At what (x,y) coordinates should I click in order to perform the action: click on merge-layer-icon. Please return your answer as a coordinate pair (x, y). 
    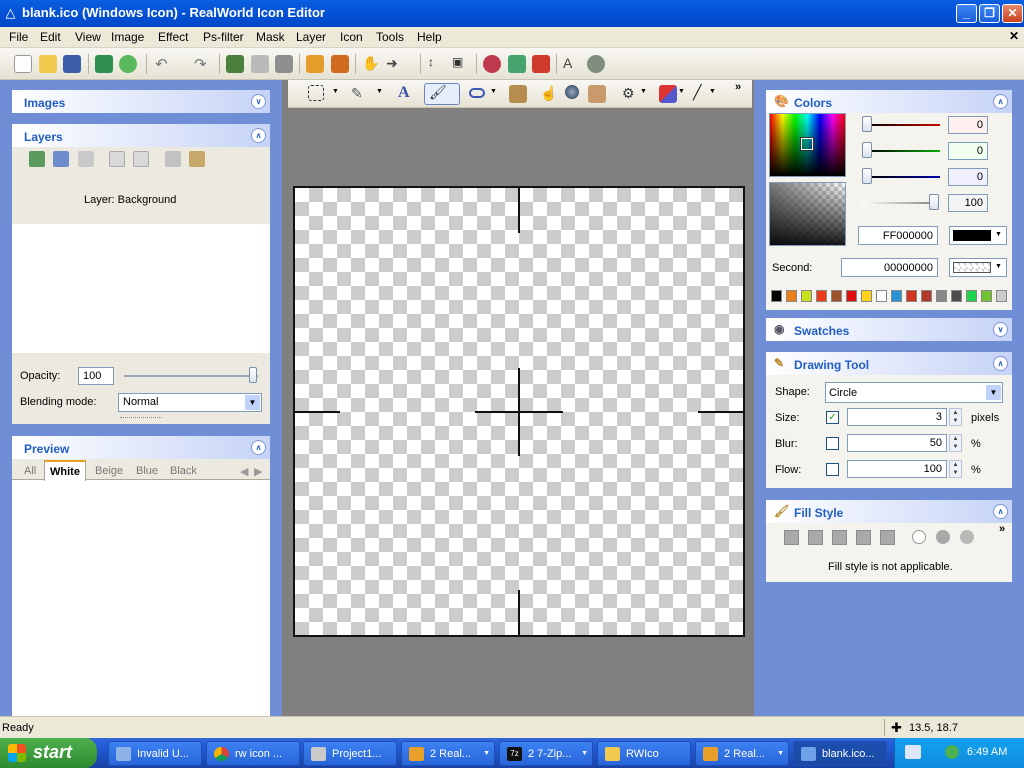
    Looking at the image, I should click on (141, 159).